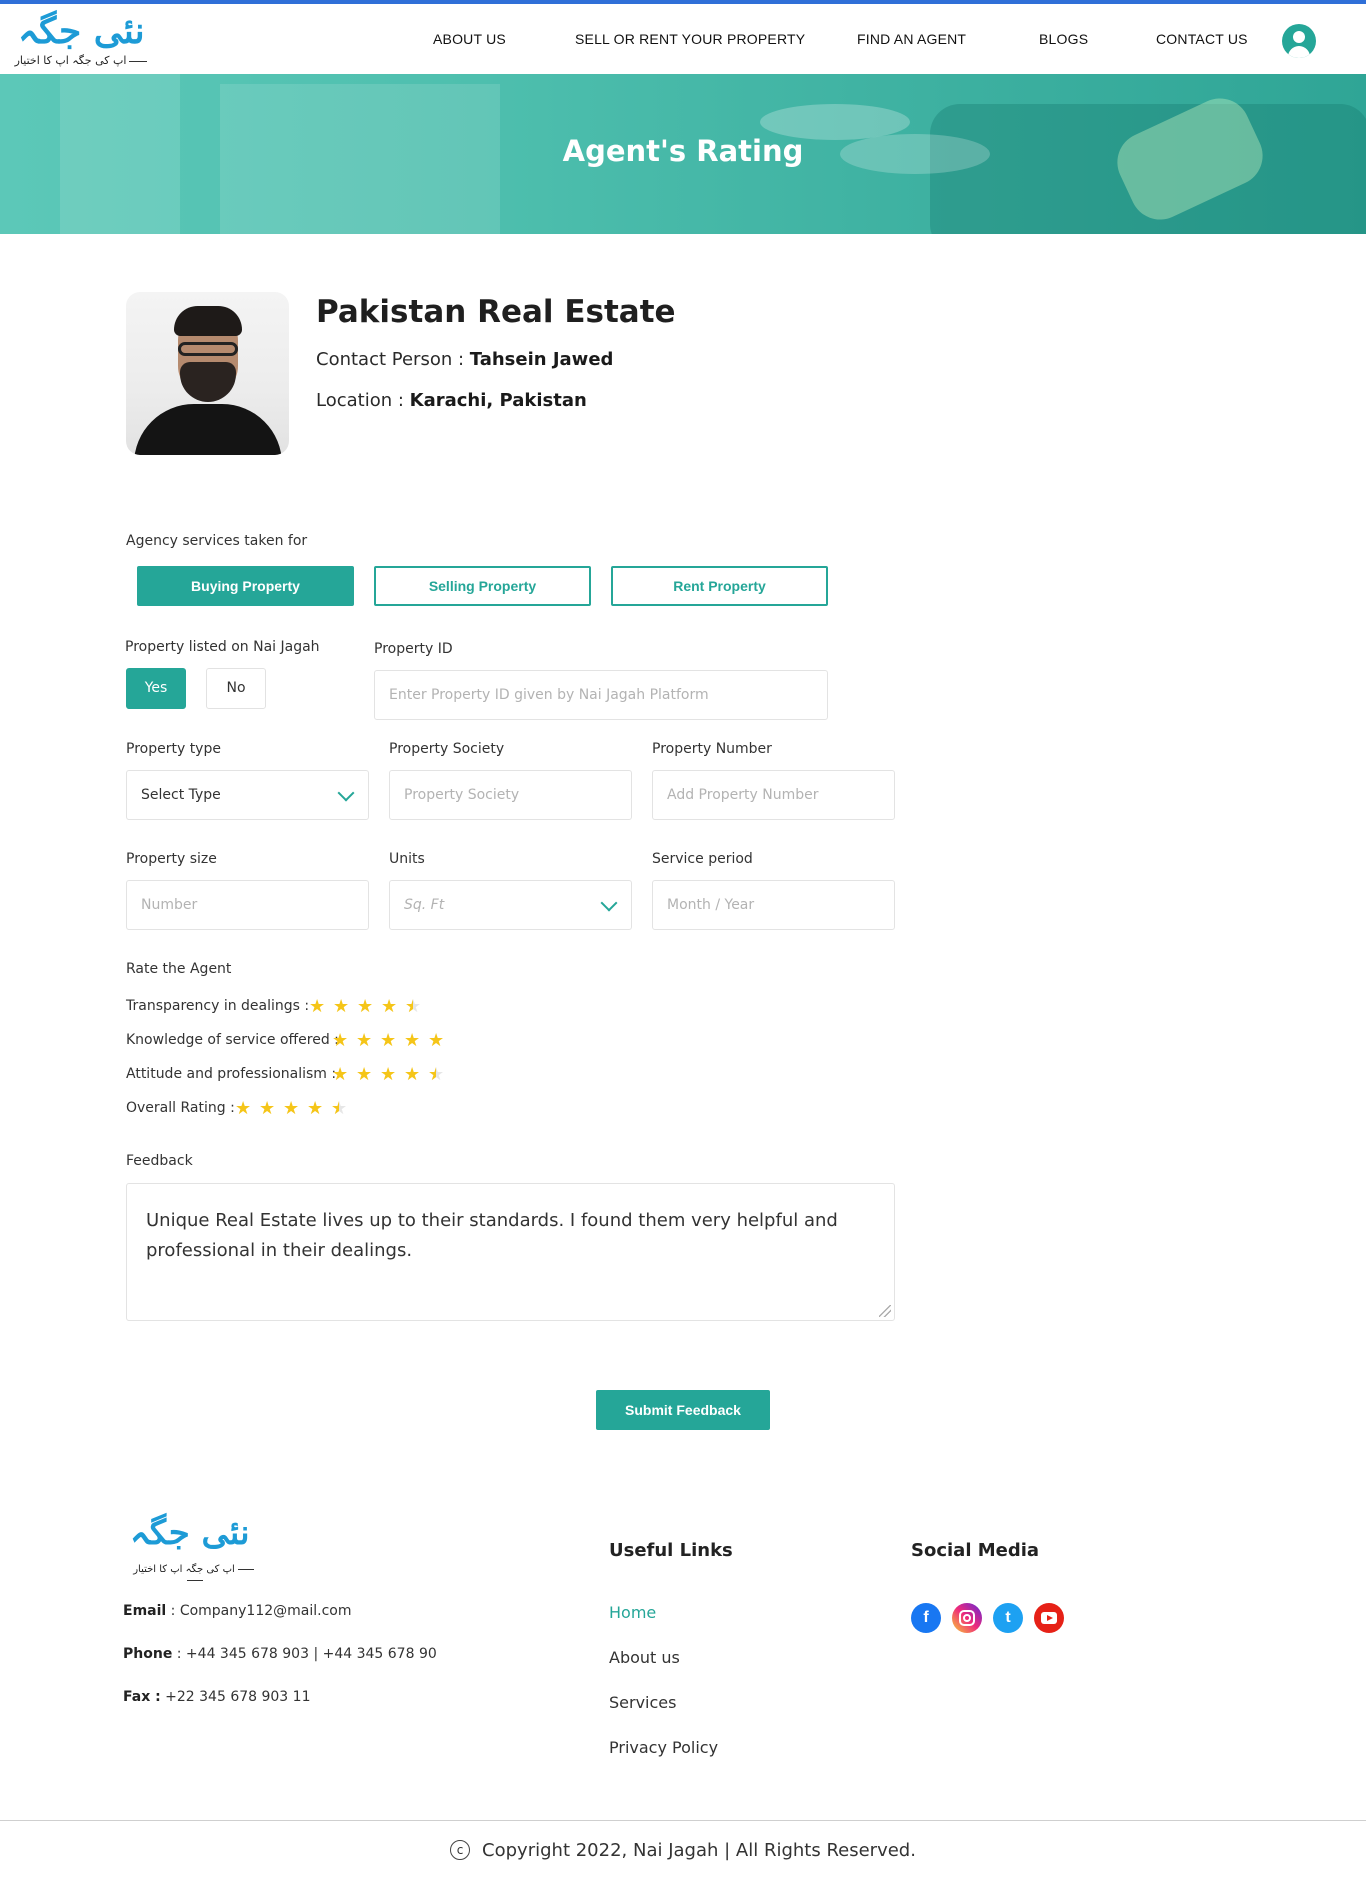 The height and width of the screenshot is (1881, 1366). What do you see at coordinates (683, 1410) in the screenshot?
I see `submit-feedback-button: Submit Feedback` at bounding box center [683, 1410].